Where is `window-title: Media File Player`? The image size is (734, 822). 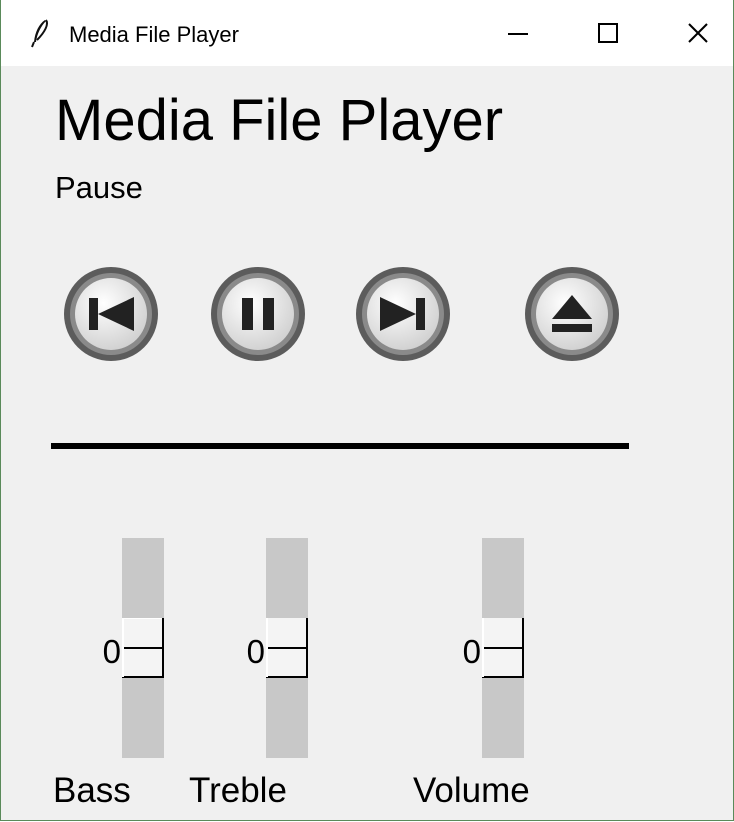
window-title: Media File Player is located at coordinates (154, 34).